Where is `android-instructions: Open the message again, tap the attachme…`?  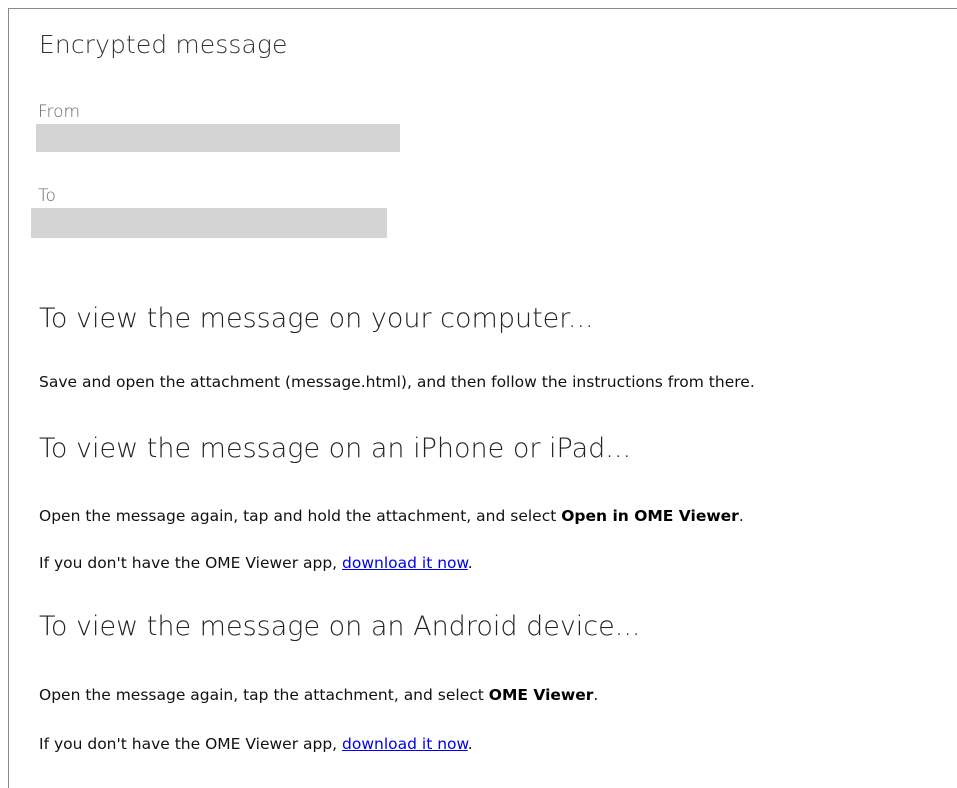
android-instructions: Open the message again, tap the attachme… is located at coordinates (318, 695).